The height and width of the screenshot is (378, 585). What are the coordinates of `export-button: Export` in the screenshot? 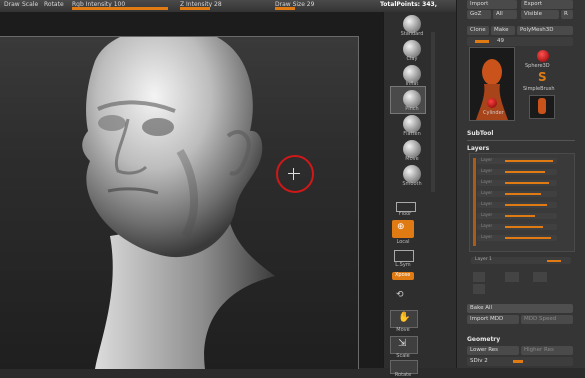 It's located at (547, 4).